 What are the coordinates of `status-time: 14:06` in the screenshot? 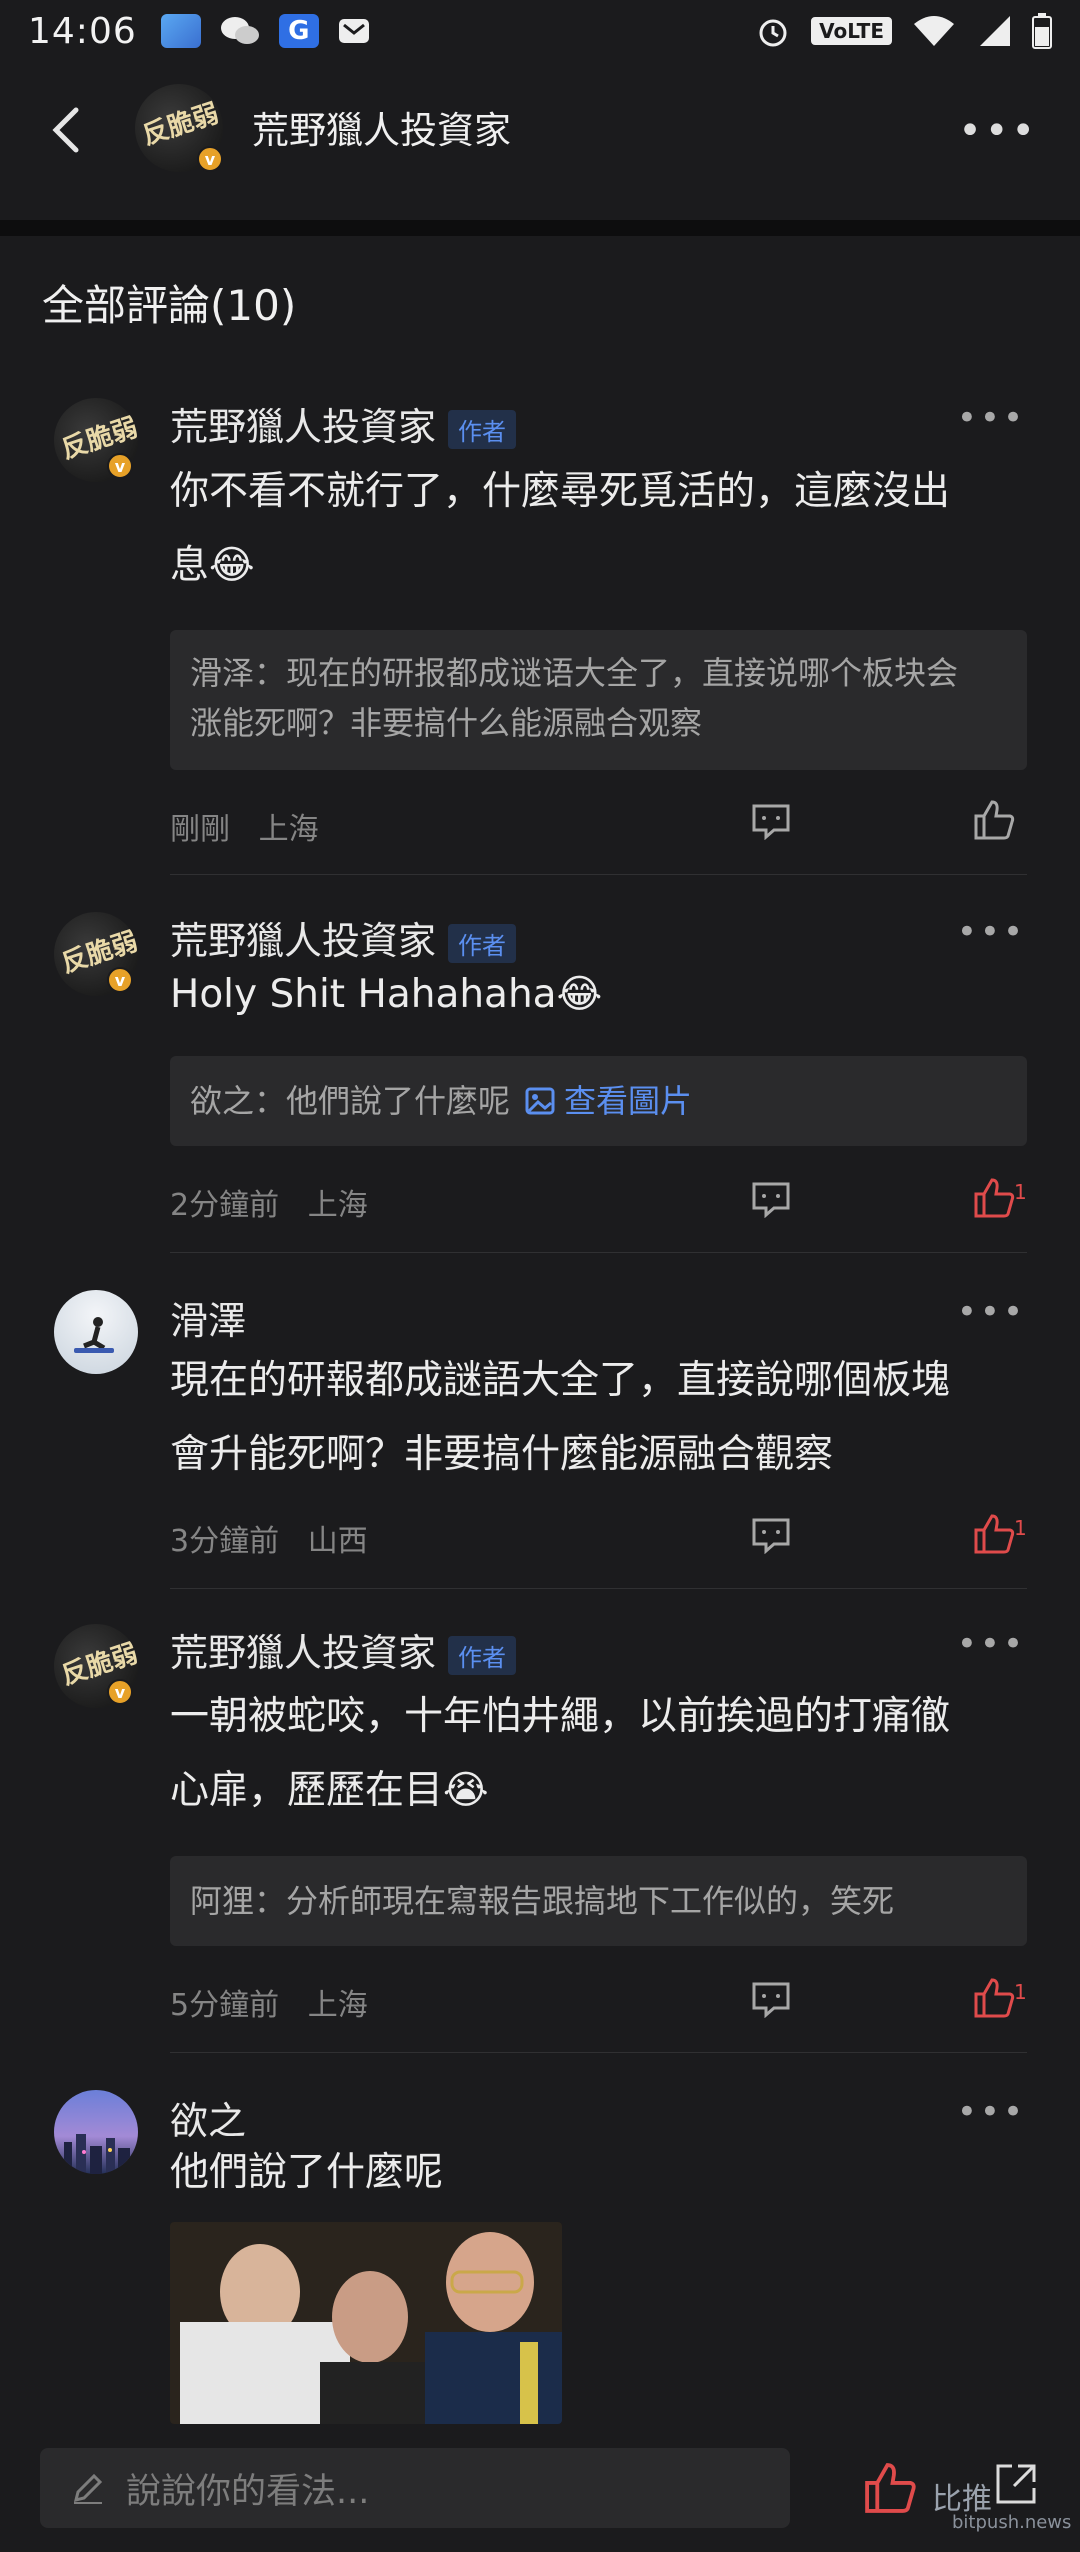 It's located at (82, 31).